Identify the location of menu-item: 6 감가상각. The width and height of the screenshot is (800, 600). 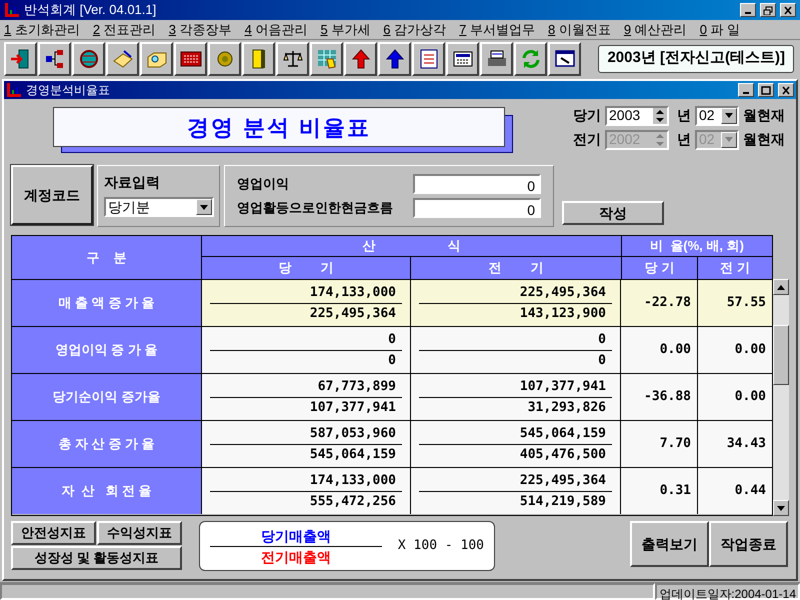
(414, 30).